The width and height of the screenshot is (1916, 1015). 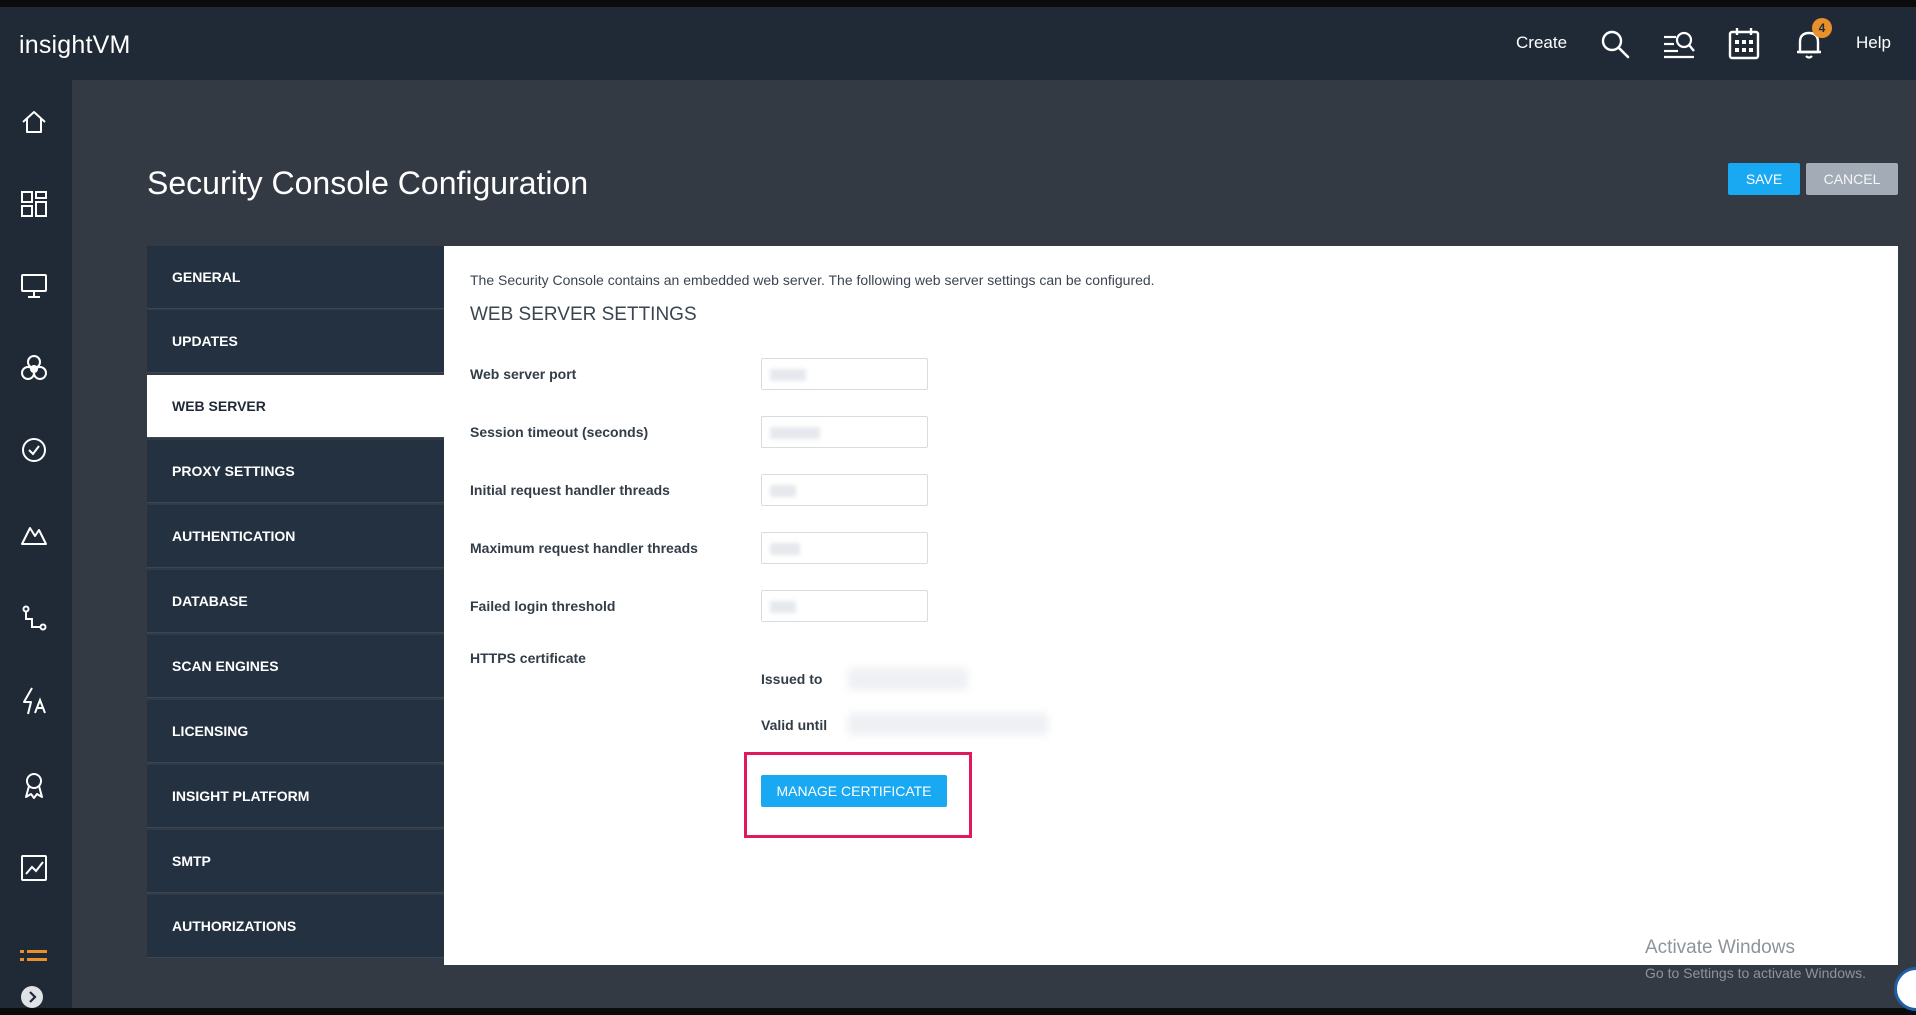 What do you see at coordinates (908, 679) in the screenshot?
I see `issued-to-value` at bounding box center [908, 679].